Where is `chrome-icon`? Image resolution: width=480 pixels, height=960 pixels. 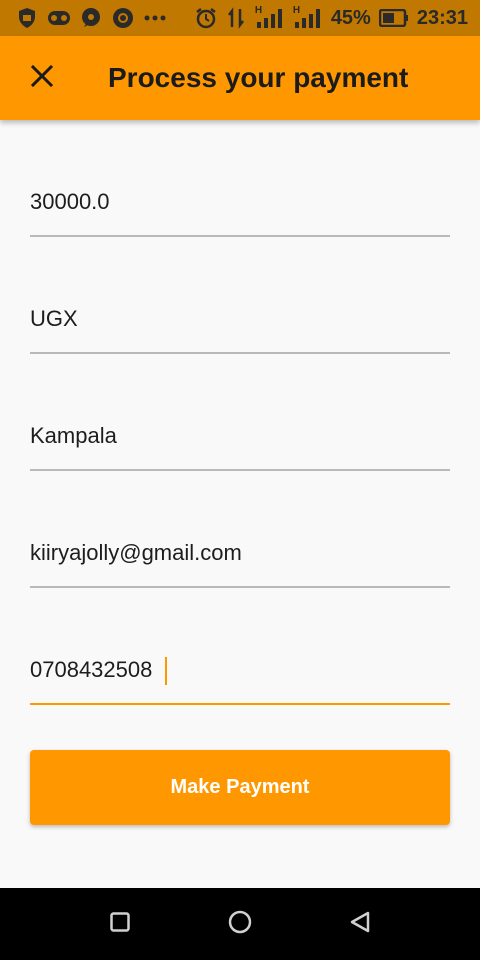 chrome-icon is located at coordinates (123, 18).